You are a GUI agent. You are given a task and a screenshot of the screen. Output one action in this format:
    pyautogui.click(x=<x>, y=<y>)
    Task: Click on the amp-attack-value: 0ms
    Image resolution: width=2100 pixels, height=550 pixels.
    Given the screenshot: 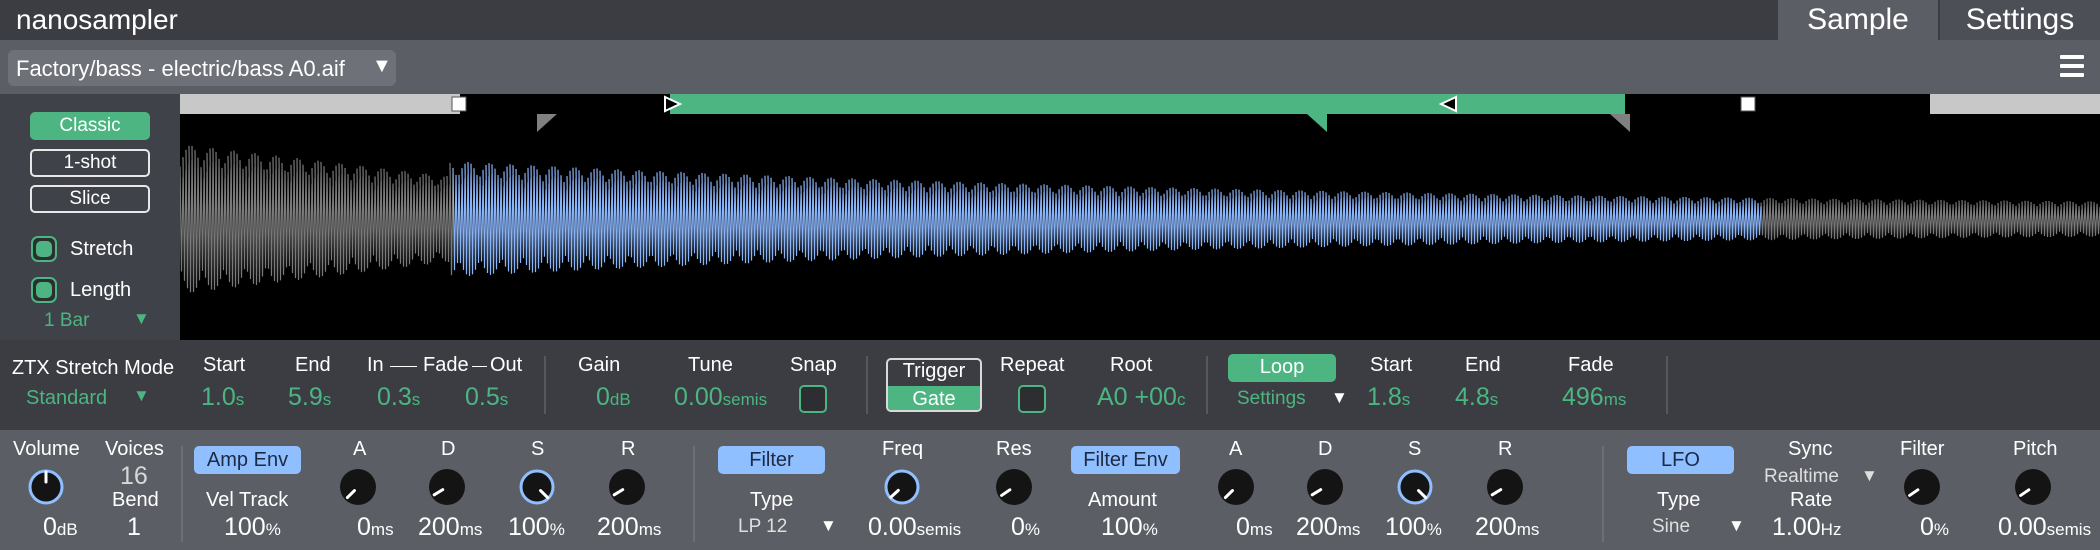 What is the action you would take?
    pyautogui.click(x=375, y=527)
    